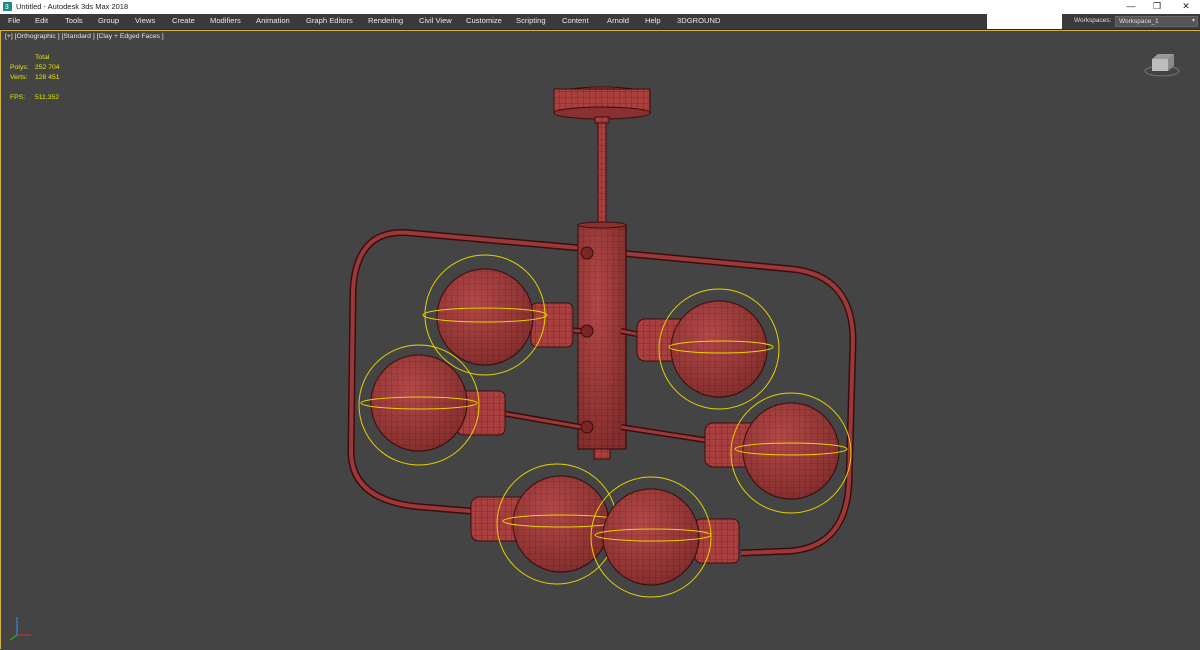 The width and height of the screenshot is (1200, 650). I want to click on menu-rendering: Rendering, so click(385, 20).